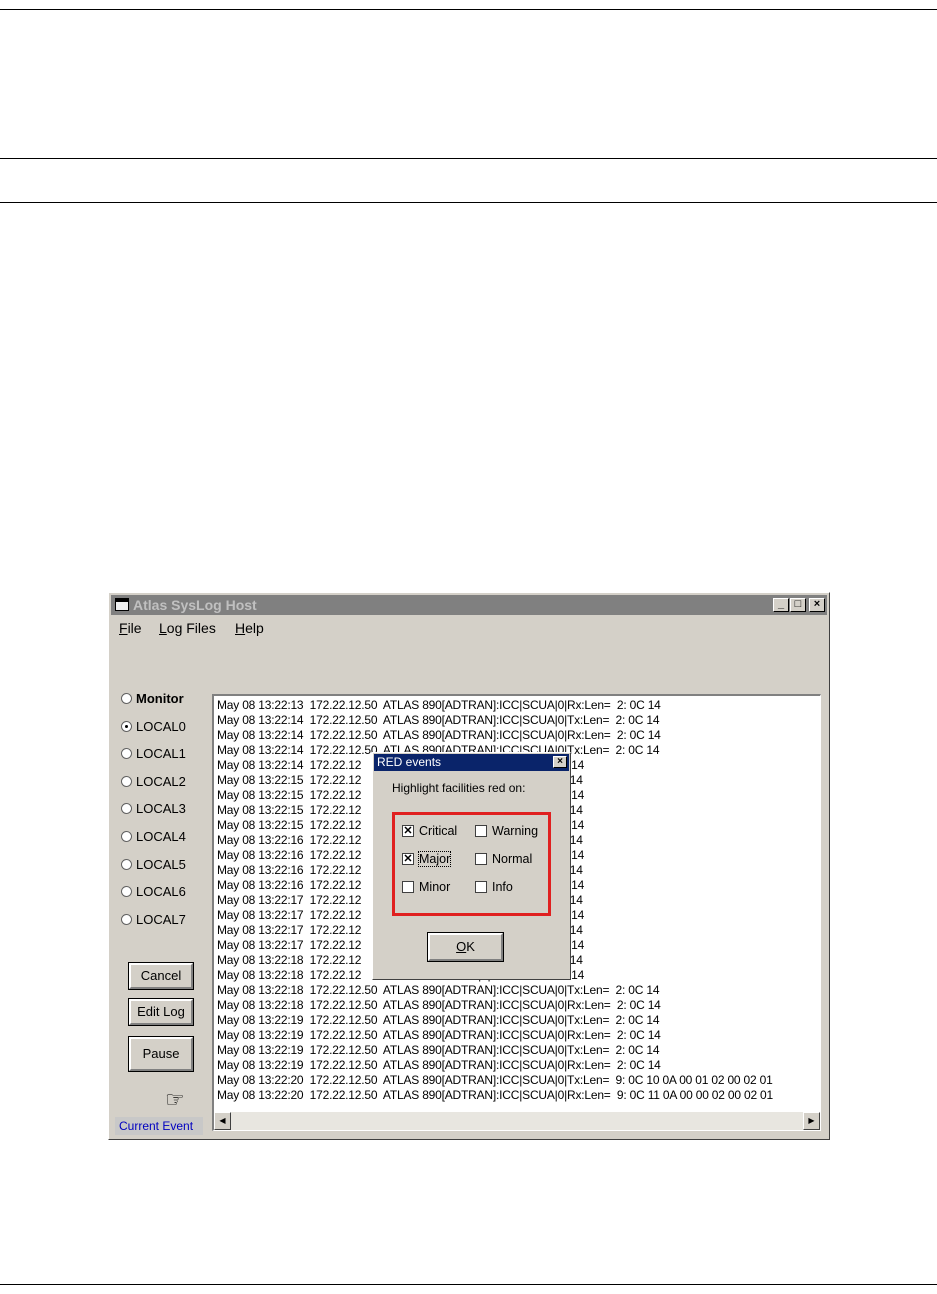 The width and height of the screenshot is (937, 1294). What do you see at coordinates (469, 605) in the screenshot?
I see `title-bar: Atlas SysLog Host _ □ ×` at bounding box center [469, 605].